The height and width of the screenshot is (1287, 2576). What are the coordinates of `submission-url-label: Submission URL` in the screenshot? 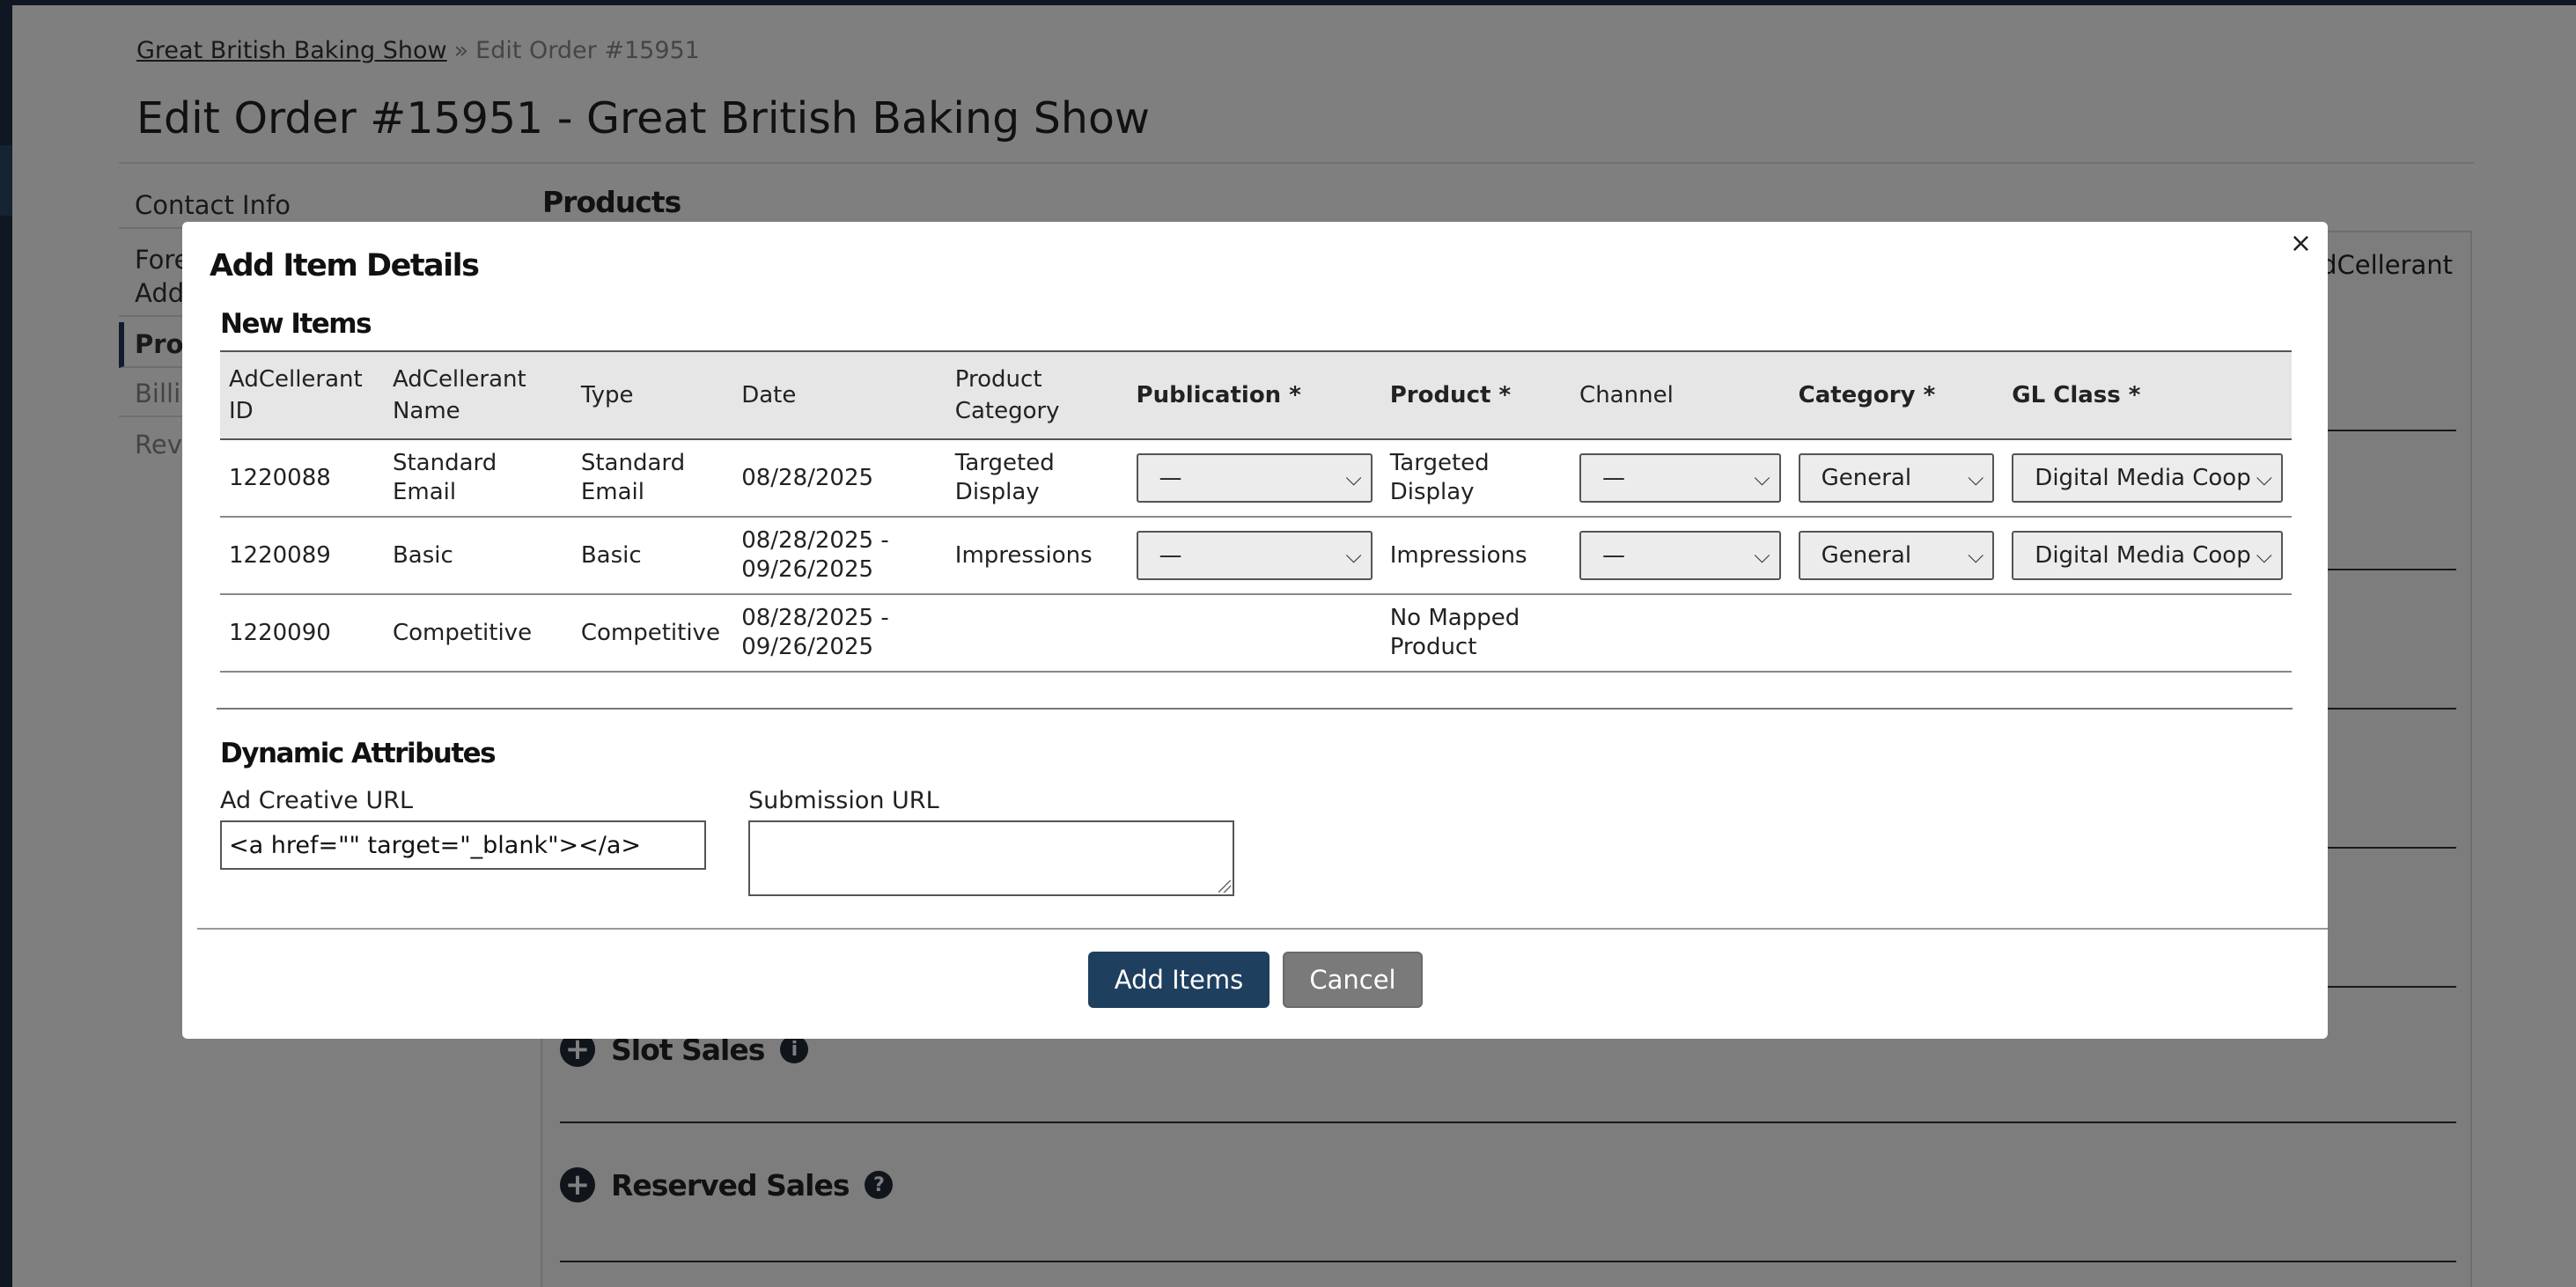 It's located at (844, 801).